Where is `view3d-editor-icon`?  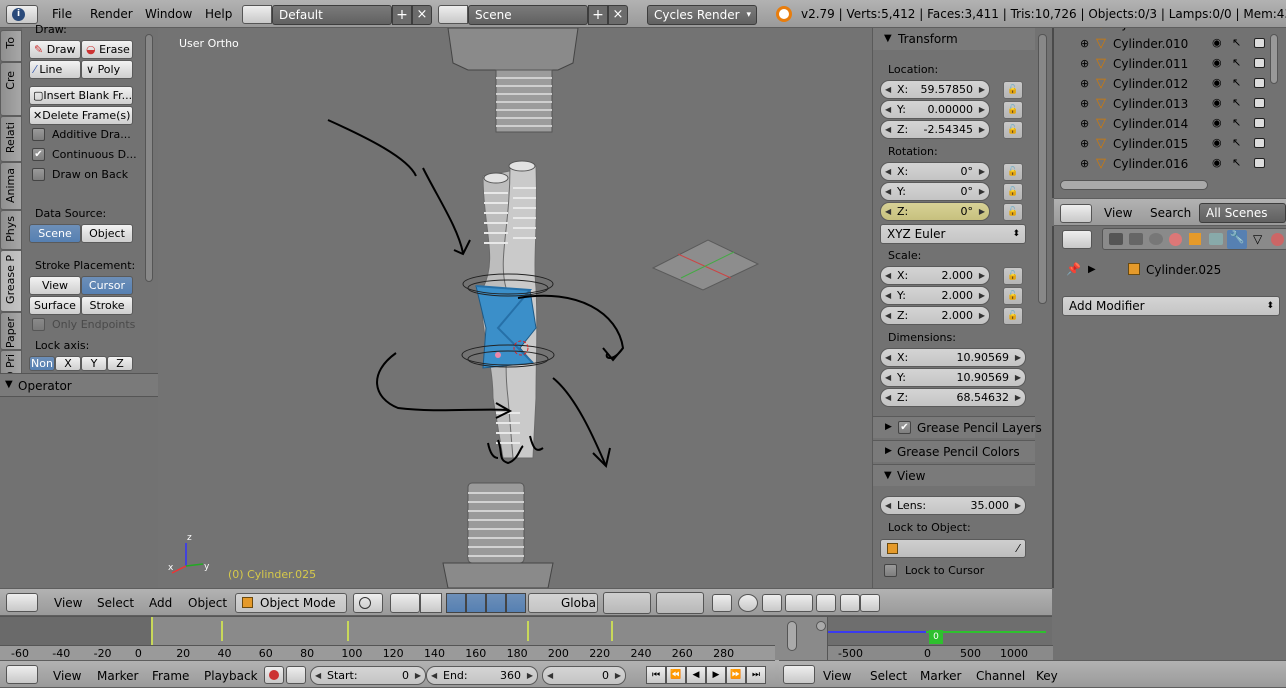
view3d-editor-icon is located at coordinates (22, 602).